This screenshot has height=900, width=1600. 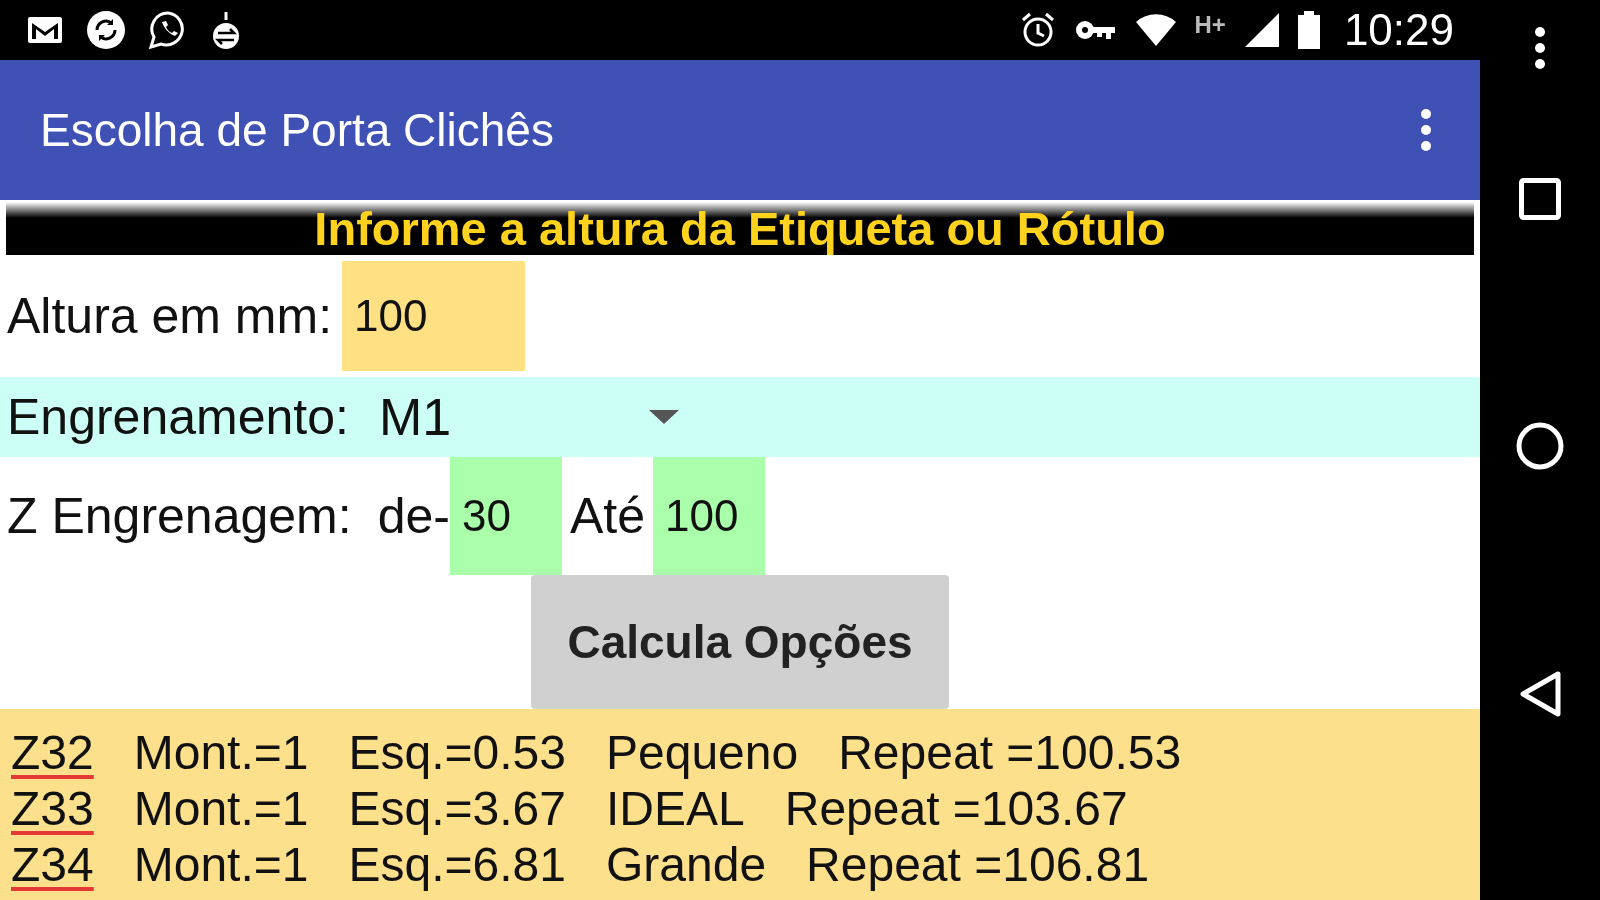 What do you see at coordinates (740, 642) in the screenshot?
I see `calculate-button: Calcula Opções` at bounding box center [740, 642].